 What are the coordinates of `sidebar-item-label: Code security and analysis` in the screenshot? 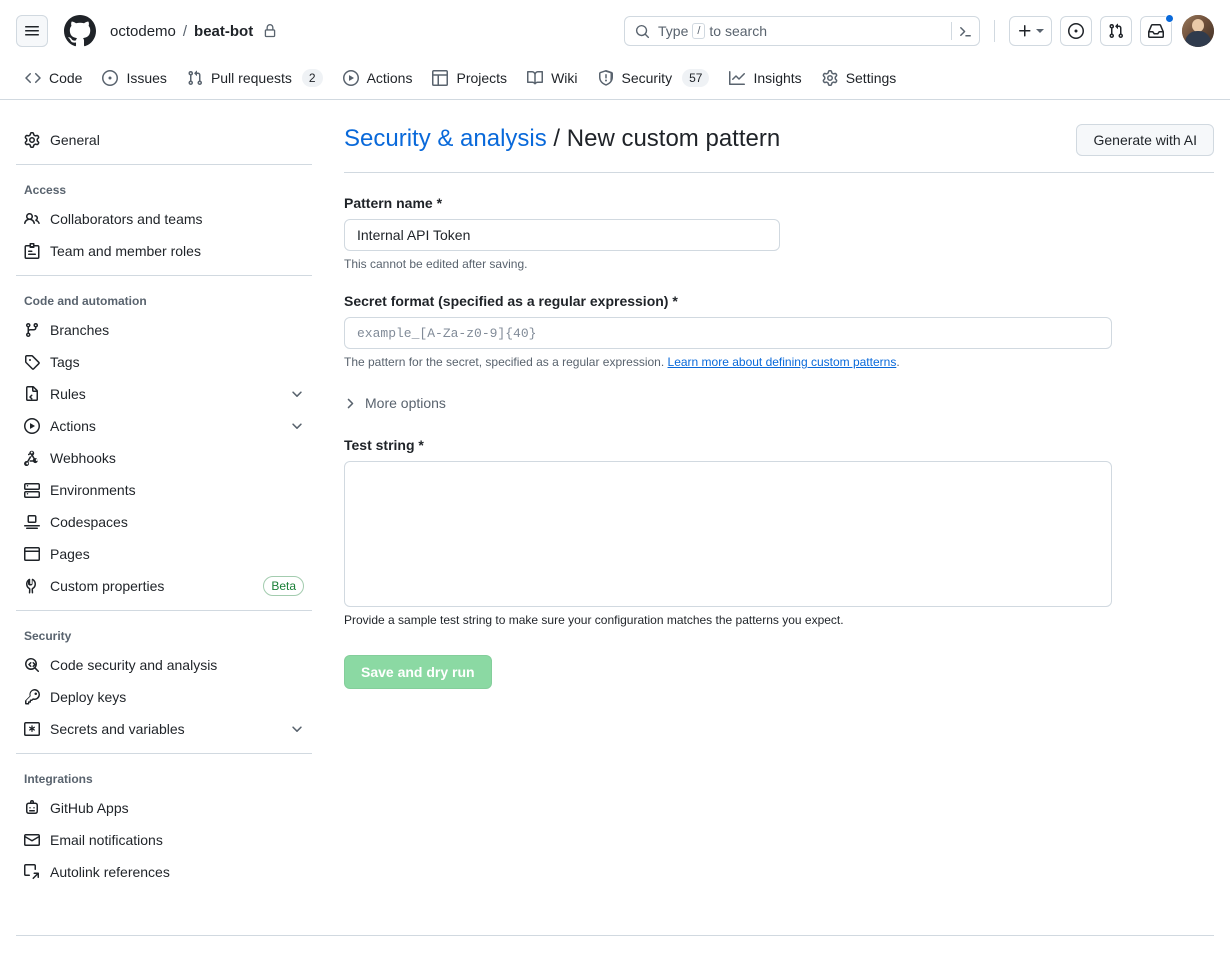 It's located at (134, 665).